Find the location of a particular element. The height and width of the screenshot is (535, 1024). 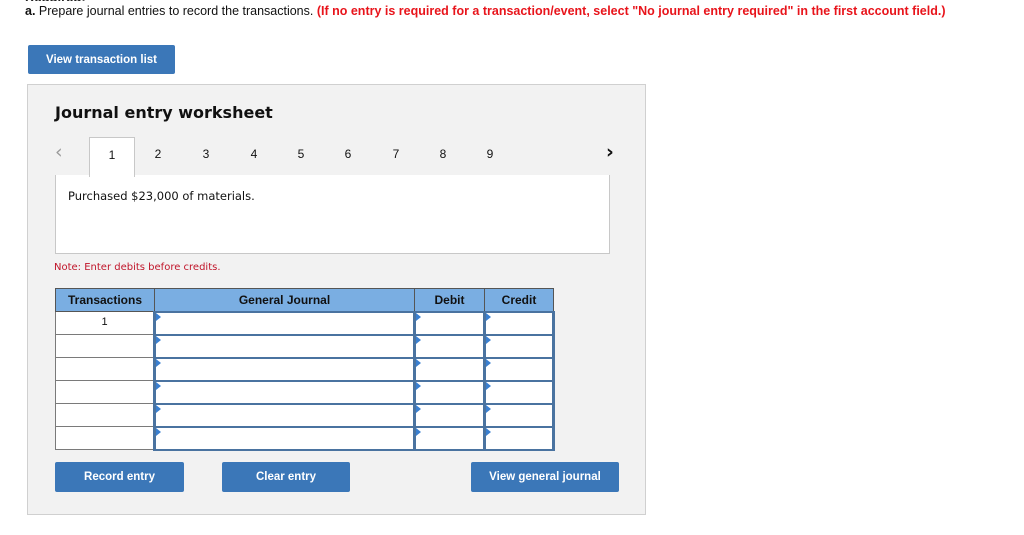

tab-2: 2 is located at coordinates (158, 156).